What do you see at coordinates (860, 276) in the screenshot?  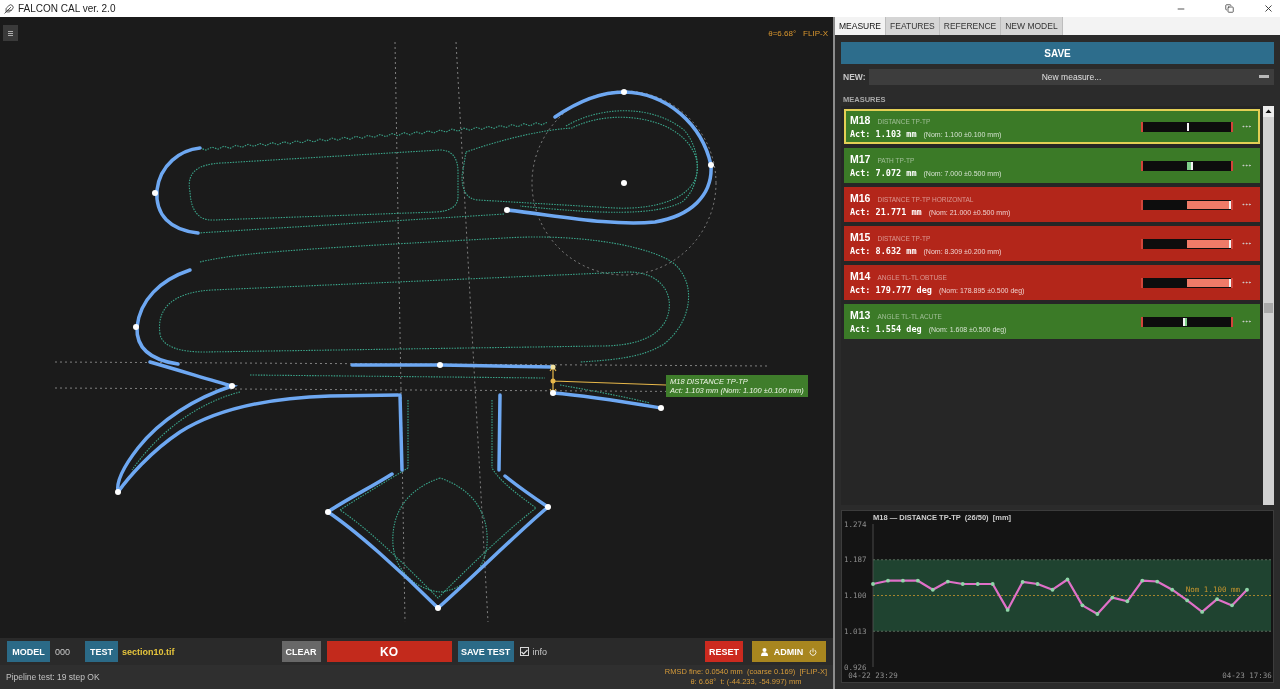 I see `measure-id: M14` at bounding box center [860, 276].